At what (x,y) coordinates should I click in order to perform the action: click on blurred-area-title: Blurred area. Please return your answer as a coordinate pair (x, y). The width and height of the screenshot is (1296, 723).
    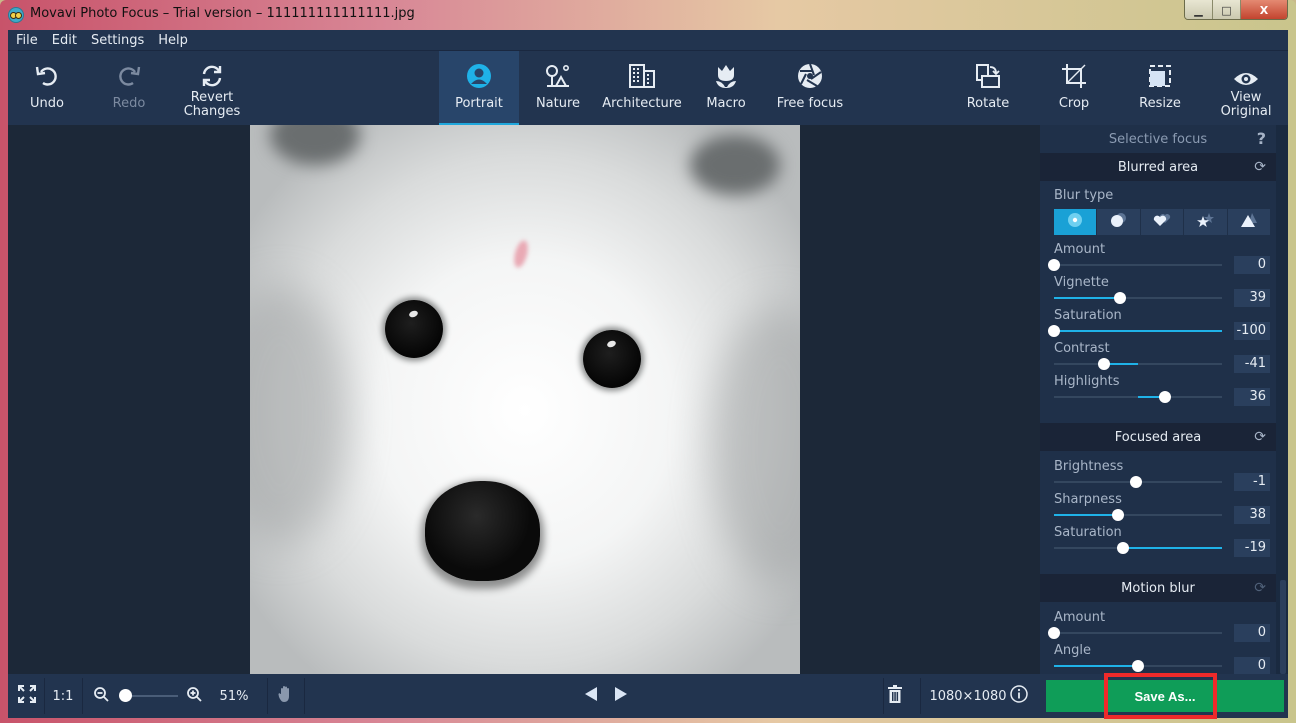
    Looking at the image, I should click on (1158, 167).